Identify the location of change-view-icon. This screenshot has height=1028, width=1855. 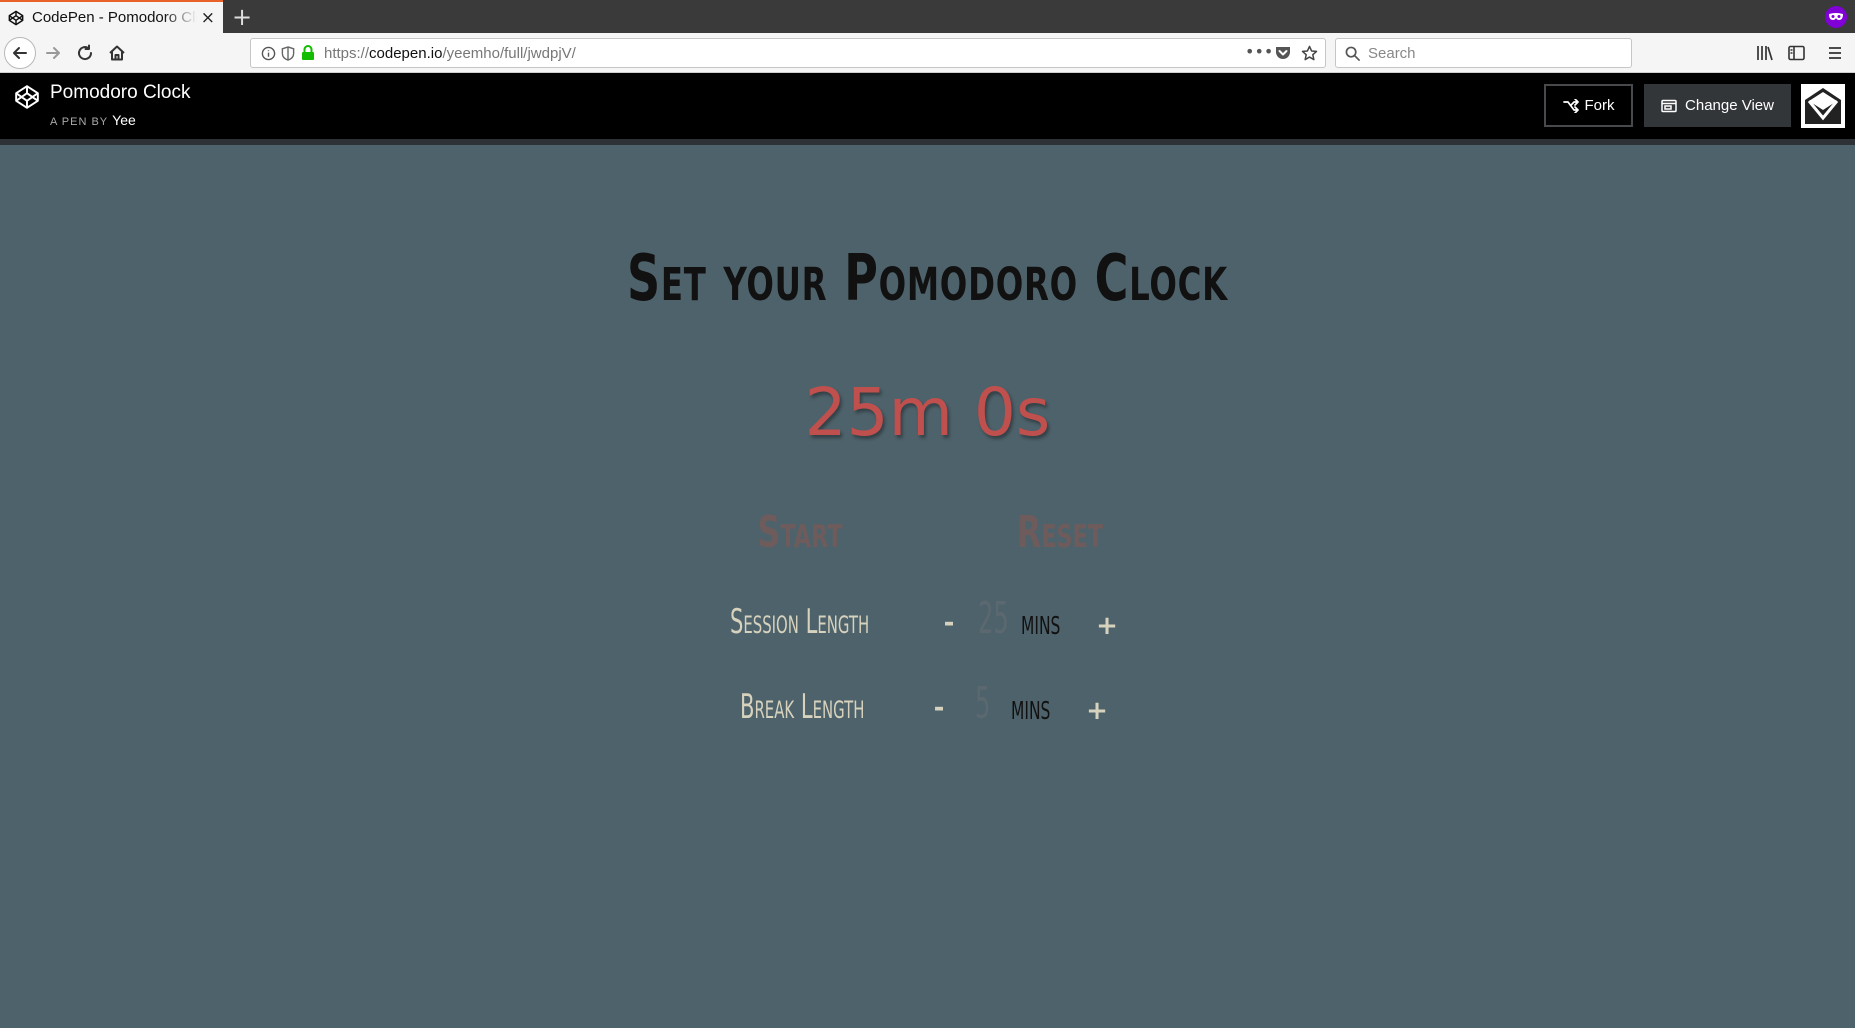
(1669, 105).